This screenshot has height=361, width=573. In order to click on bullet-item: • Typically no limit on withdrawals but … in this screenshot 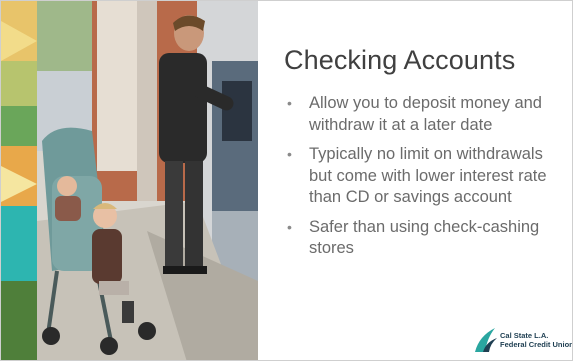, I will do `click(422, 176)`.